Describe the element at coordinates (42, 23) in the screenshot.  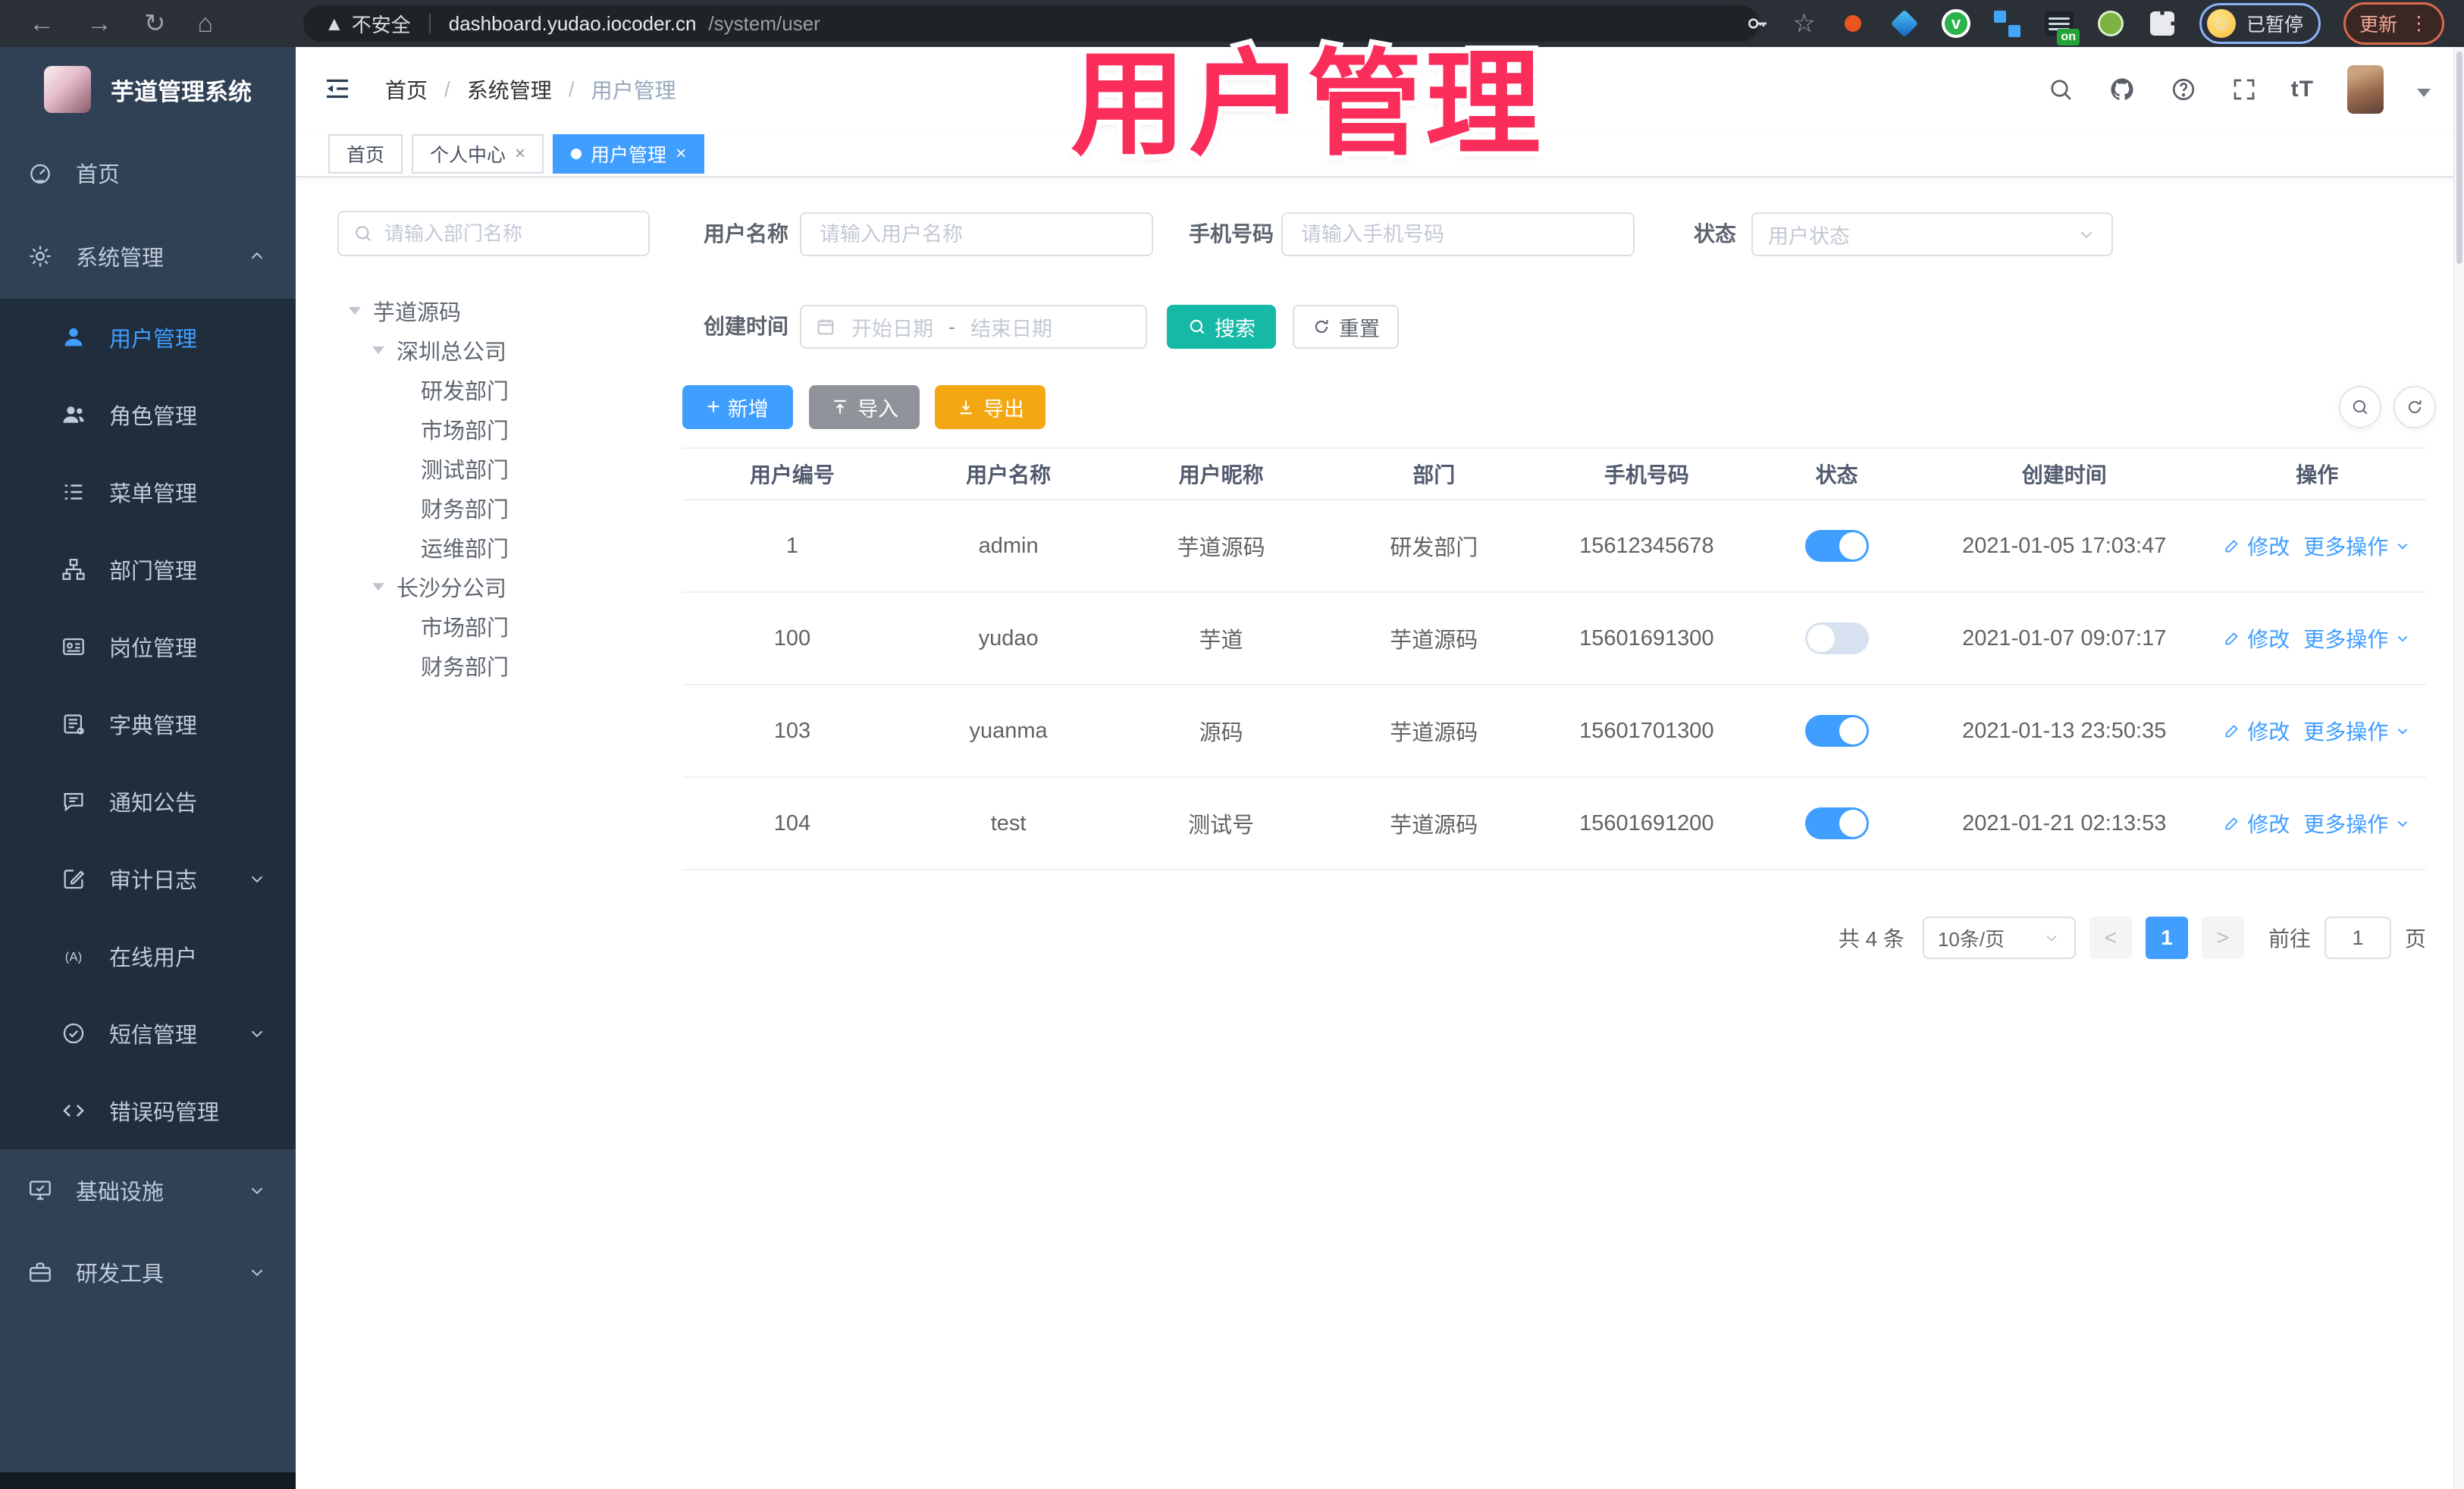
I see `browser-back-icon: ←` at that location.